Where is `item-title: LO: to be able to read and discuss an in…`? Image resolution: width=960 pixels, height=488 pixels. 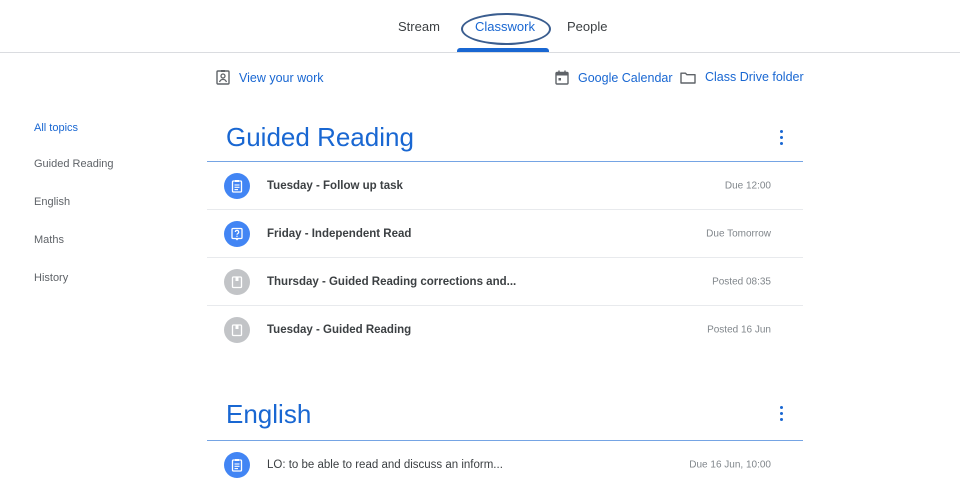 item-title: LO: to be able to read and discuss an in… is located at coordinates (385, 464).